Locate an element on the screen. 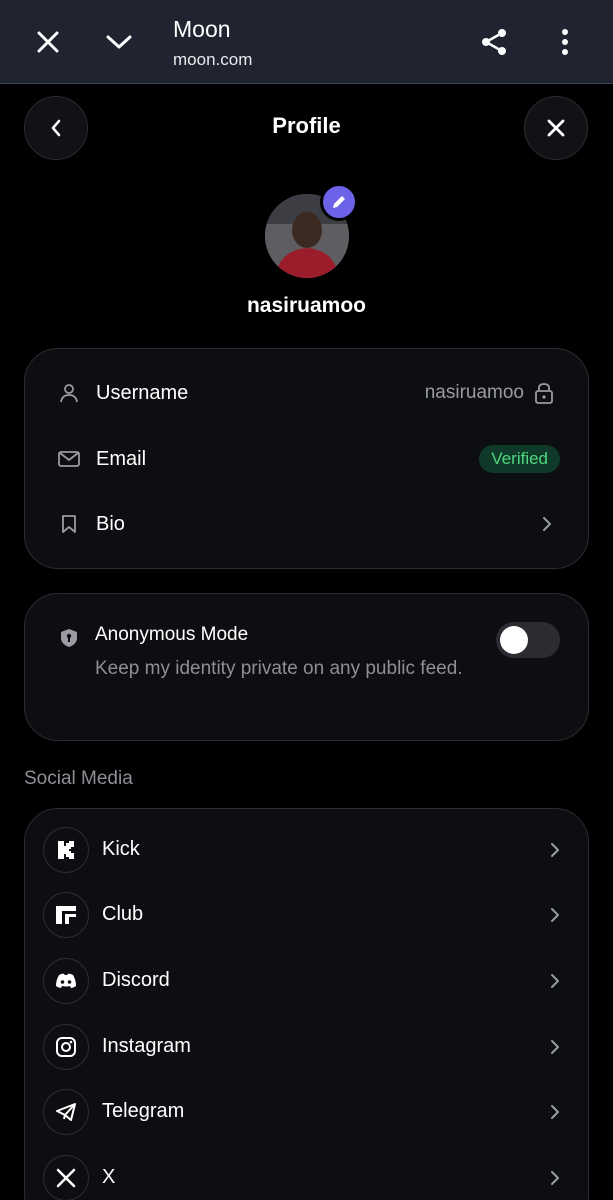 Image resolution: width=613 pixels, height=1200 pixels. social-label-telegram: Telegram is located at coordinates (143, 1111).